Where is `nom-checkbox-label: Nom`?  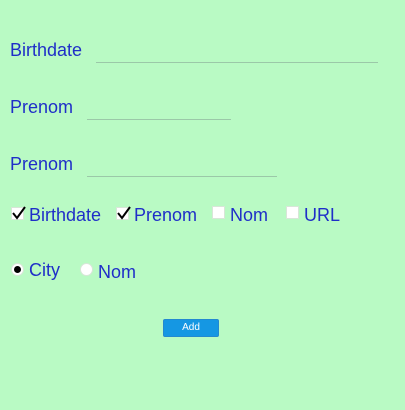
nom-checkbox-label: Nom is located at coordinates (249, 215).